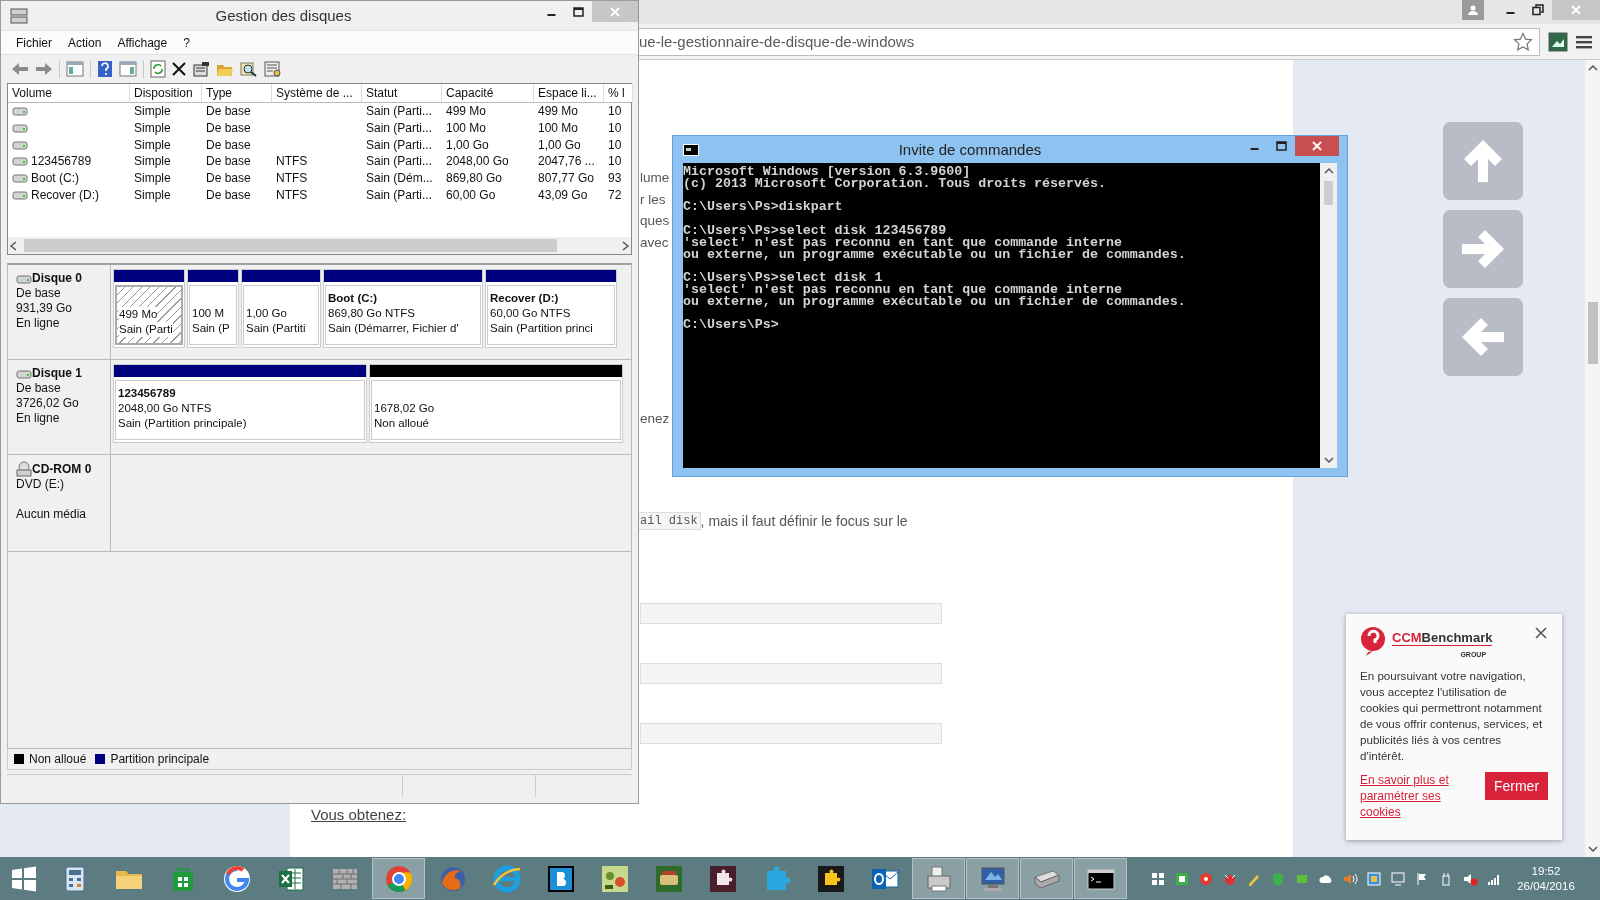 The image size is (1600, 900). What do you see at coordinates (404, 408) in the screenshot?
I see `partition-info: 1678,02 Go` at bounding box center [404, 408].